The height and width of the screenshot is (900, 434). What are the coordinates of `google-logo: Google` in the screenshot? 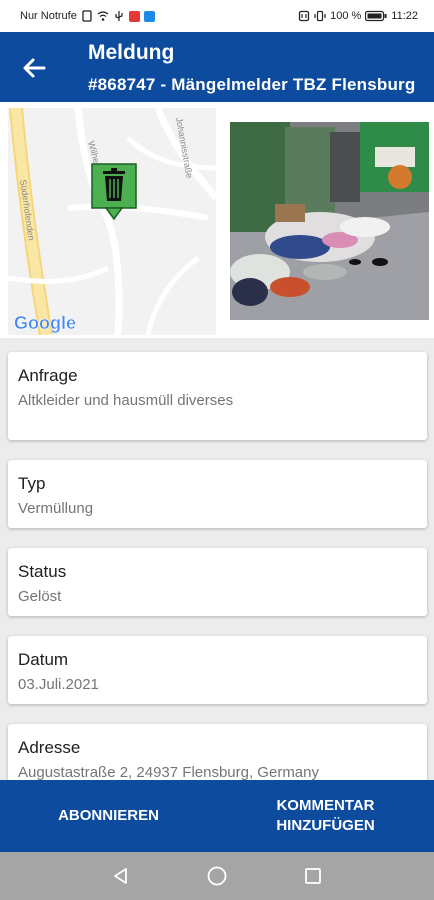 It's located at (45, 323).